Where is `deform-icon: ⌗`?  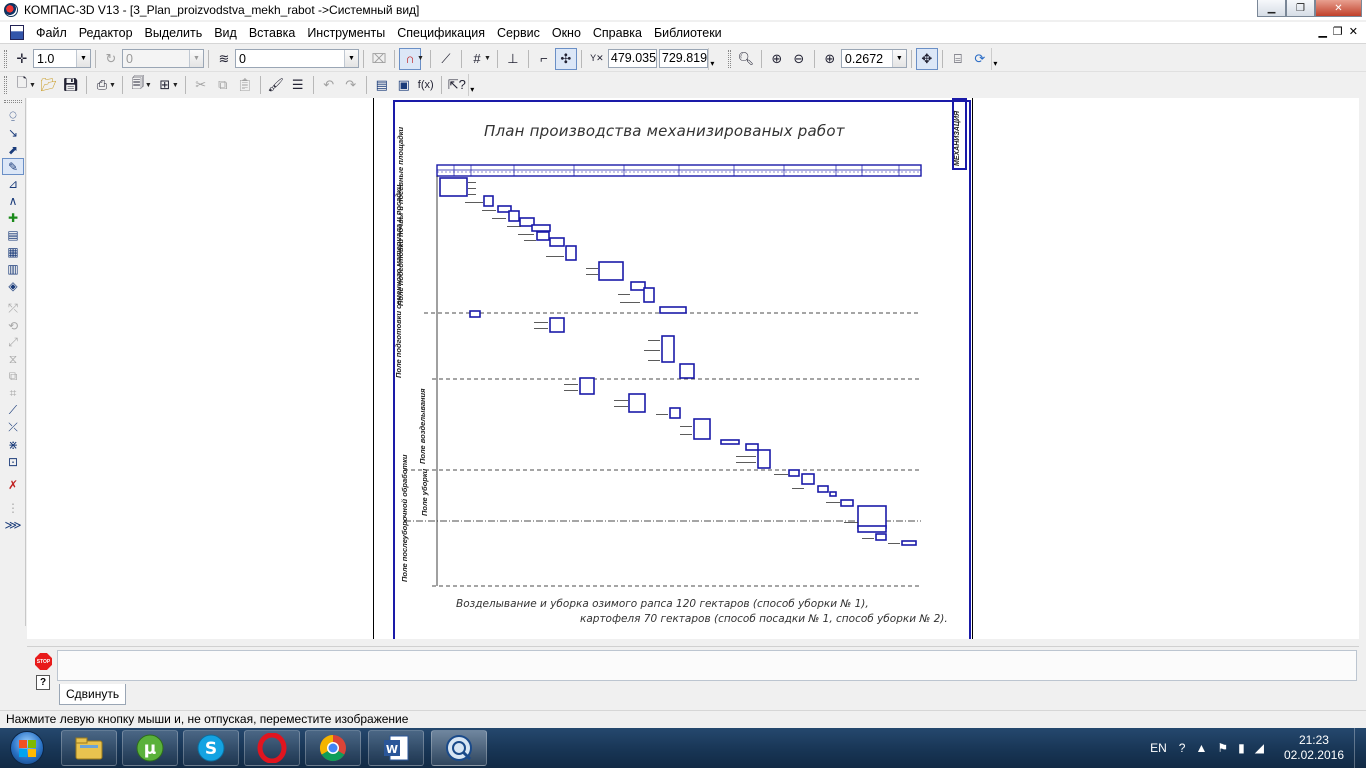
deform-icon: ⌗ is located at coordinates (13, 393).